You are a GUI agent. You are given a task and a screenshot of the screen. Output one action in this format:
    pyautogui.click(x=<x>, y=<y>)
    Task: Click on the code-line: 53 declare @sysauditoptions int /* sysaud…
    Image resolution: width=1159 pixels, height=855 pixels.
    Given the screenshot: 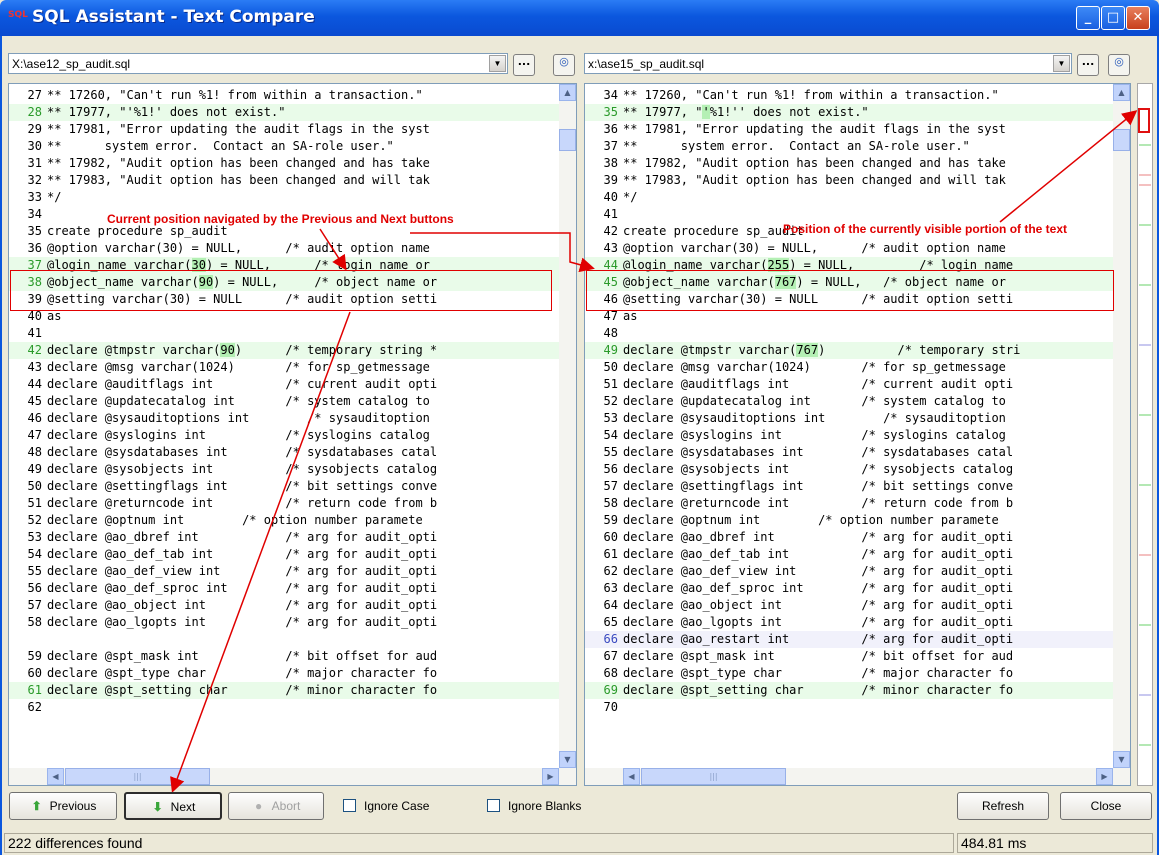 What is the action you would take?
    pyautogui.click(x=849, y=418)
    